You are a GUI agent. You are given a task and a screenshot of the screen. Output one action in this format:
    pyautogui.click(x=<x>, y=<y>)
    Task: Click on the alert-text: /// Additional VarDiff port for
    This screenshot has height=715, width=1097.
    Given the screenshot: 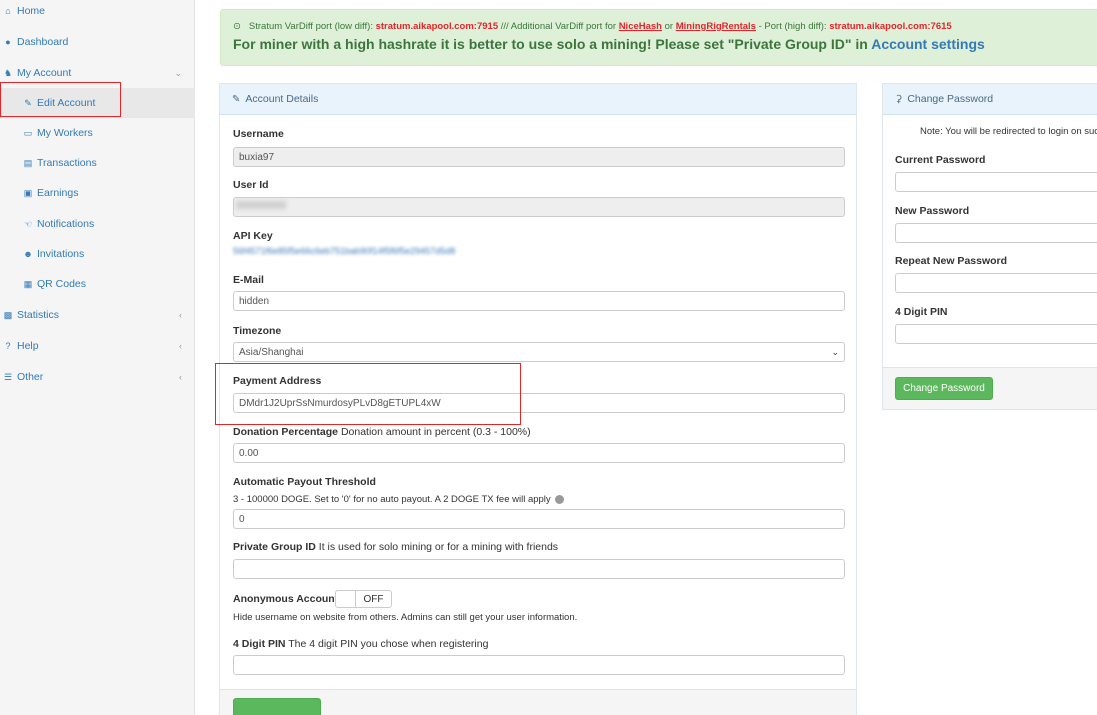 What is the action you would take?
    pyautogui.click(x=558, y=26)
    